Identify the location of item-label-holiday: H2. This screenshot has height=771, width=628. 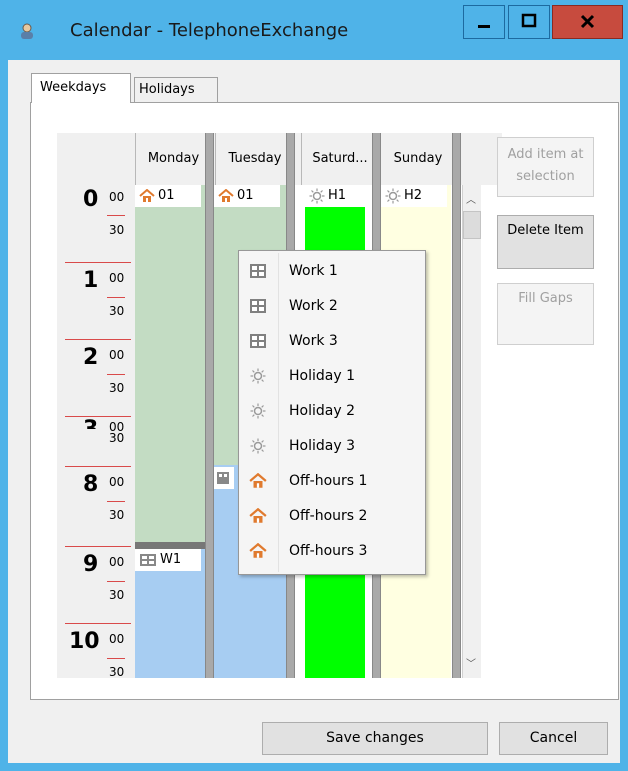
(414, 196).